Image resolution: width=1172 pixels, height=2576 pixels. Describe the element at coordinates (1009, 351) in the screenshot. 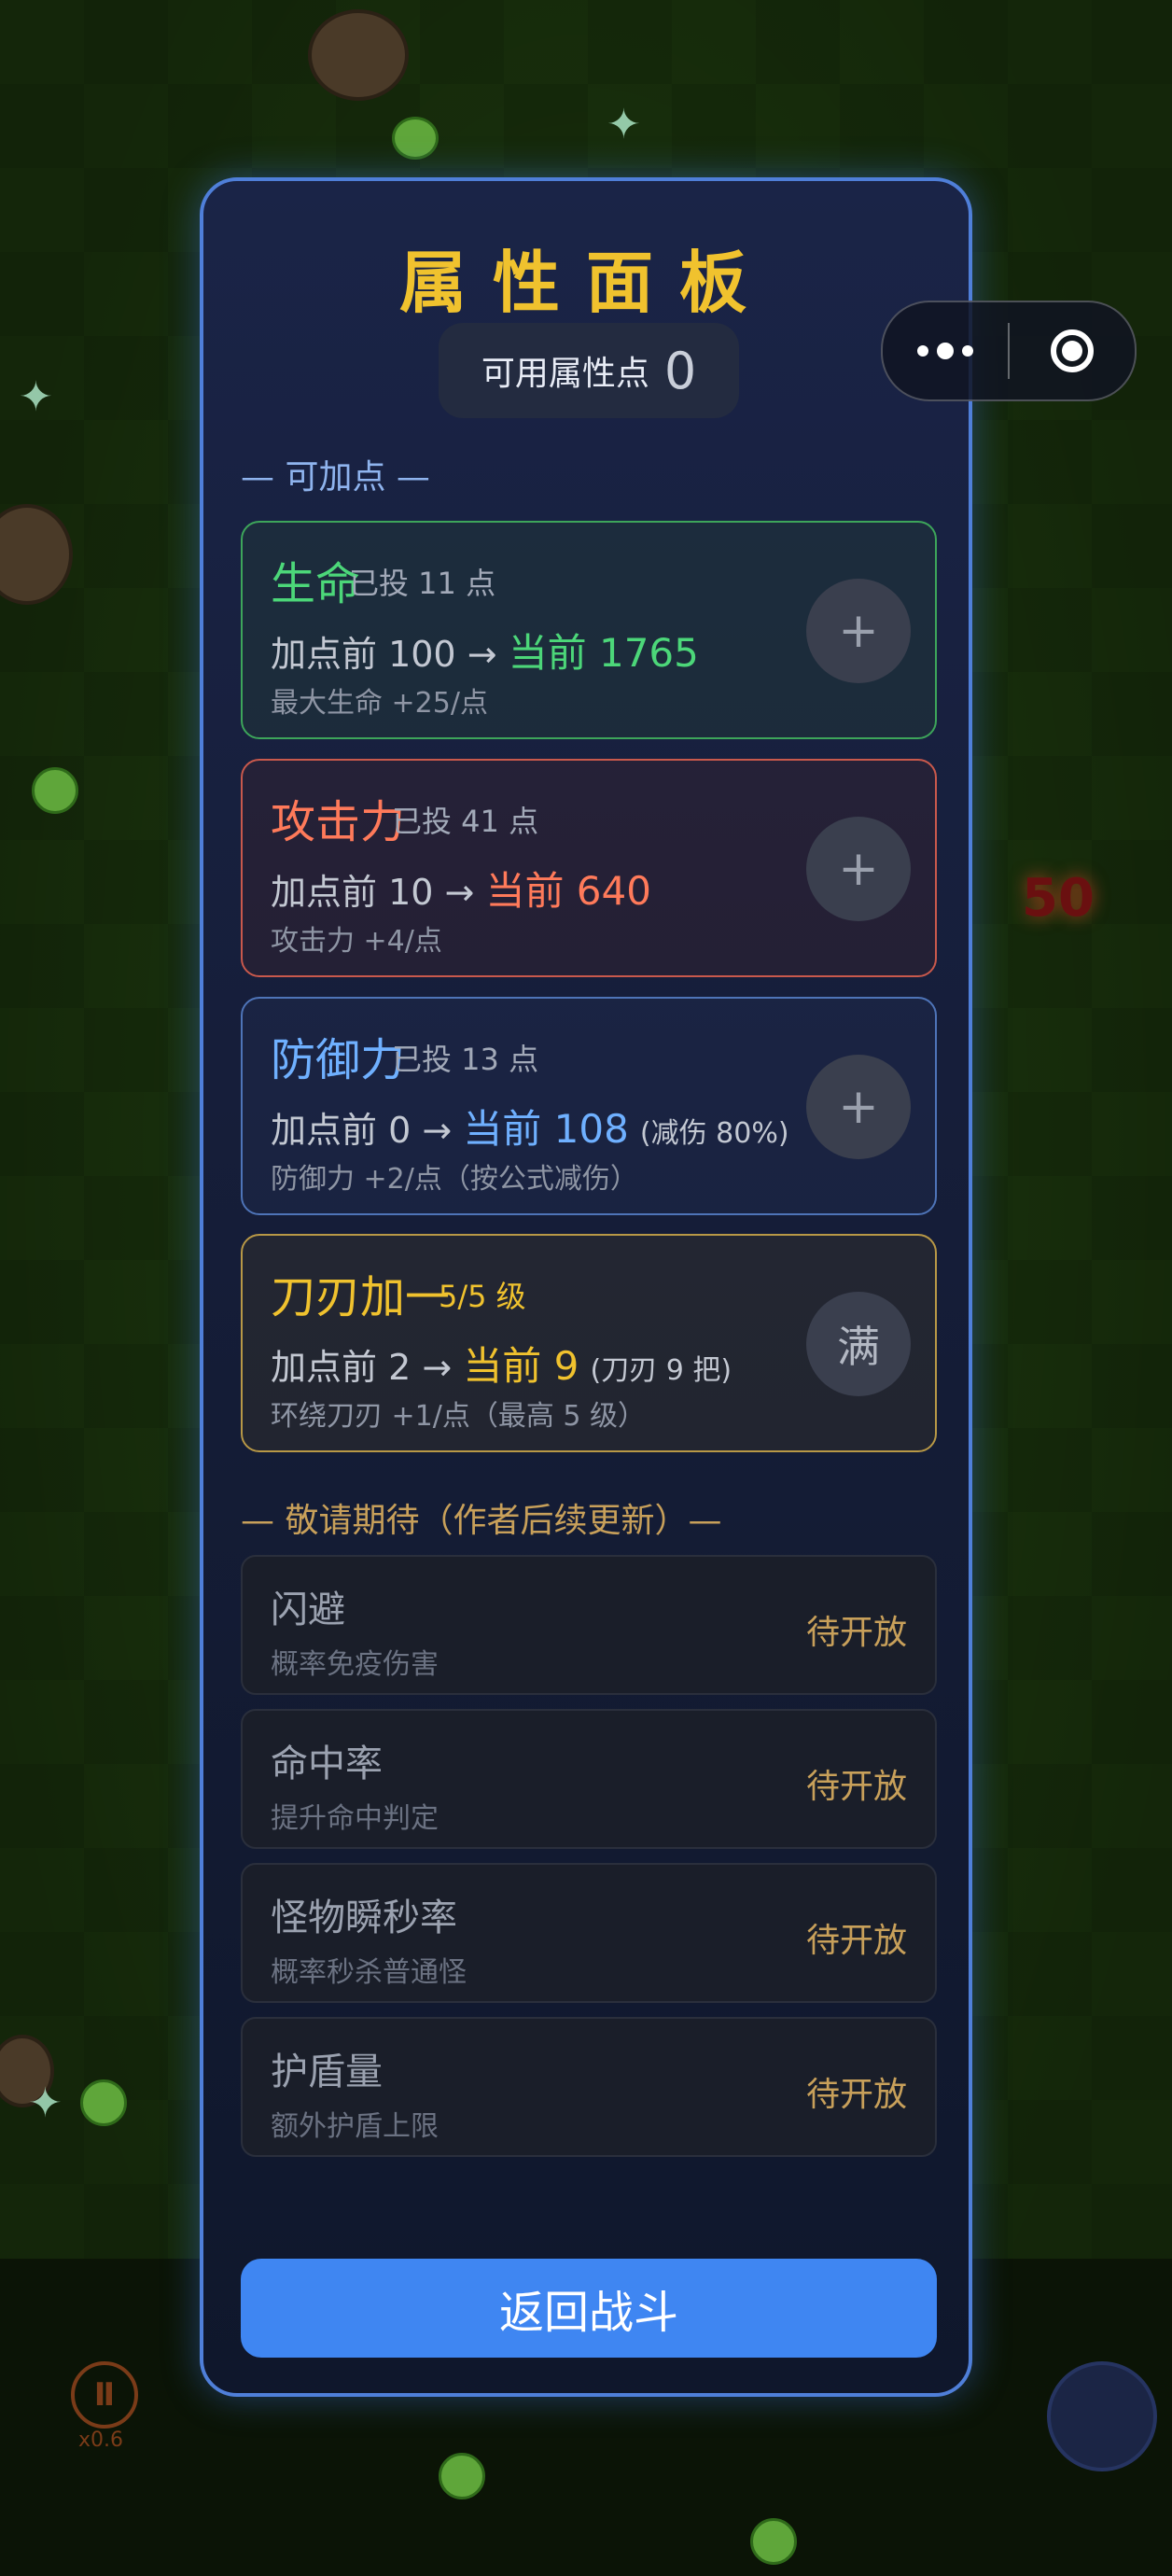

I see `miniprogram-capsule` at that location.